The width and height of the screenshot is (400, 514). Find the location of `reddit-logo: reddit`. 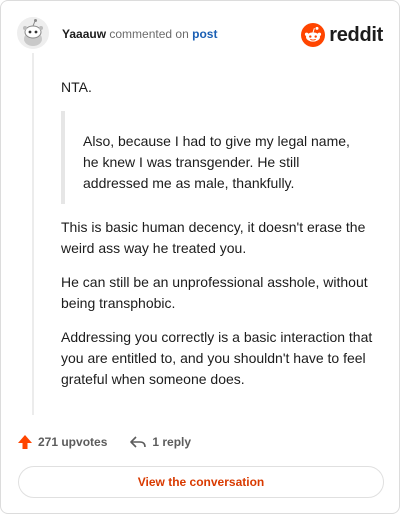

reddit-logo: reddit is located at coordinates (342, 35).